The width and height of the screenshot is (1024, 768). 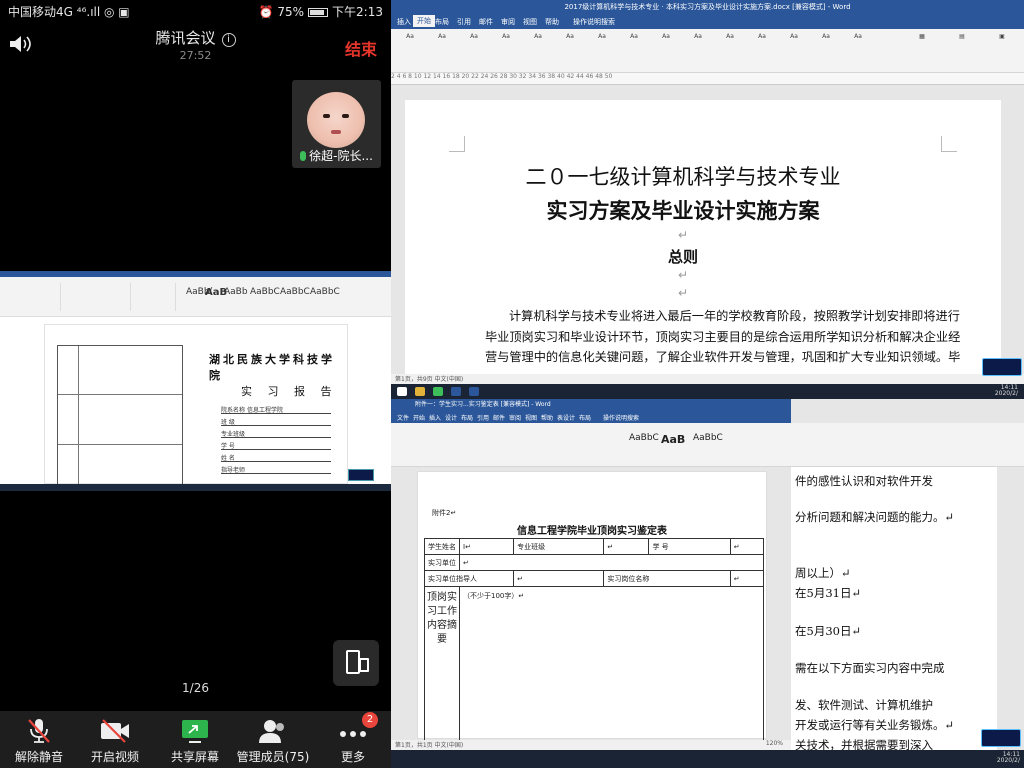 I want to click on carrier-label: 中国移动4G ⁴⁶.ıll ◎ ▣, so click(x=69, y=12).